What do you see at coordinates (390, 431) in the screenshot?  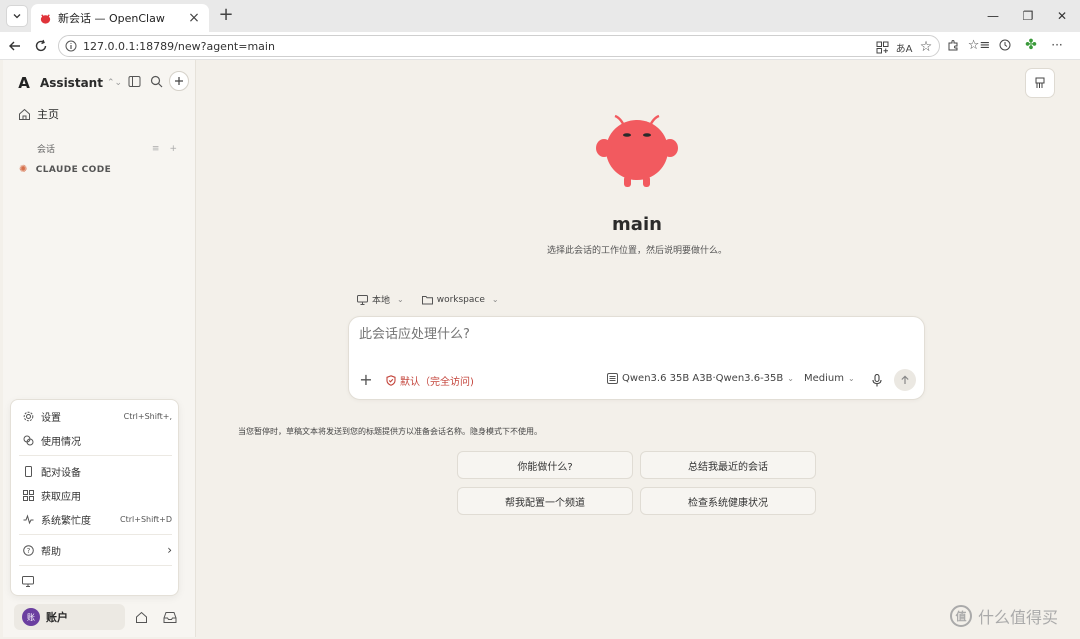 I see `privacy-notice: 当您暂停时，草稿文本将发送到您的标题提供方以准备会话名称。隐身模式下不使用。` at bounding box center [390, 431].